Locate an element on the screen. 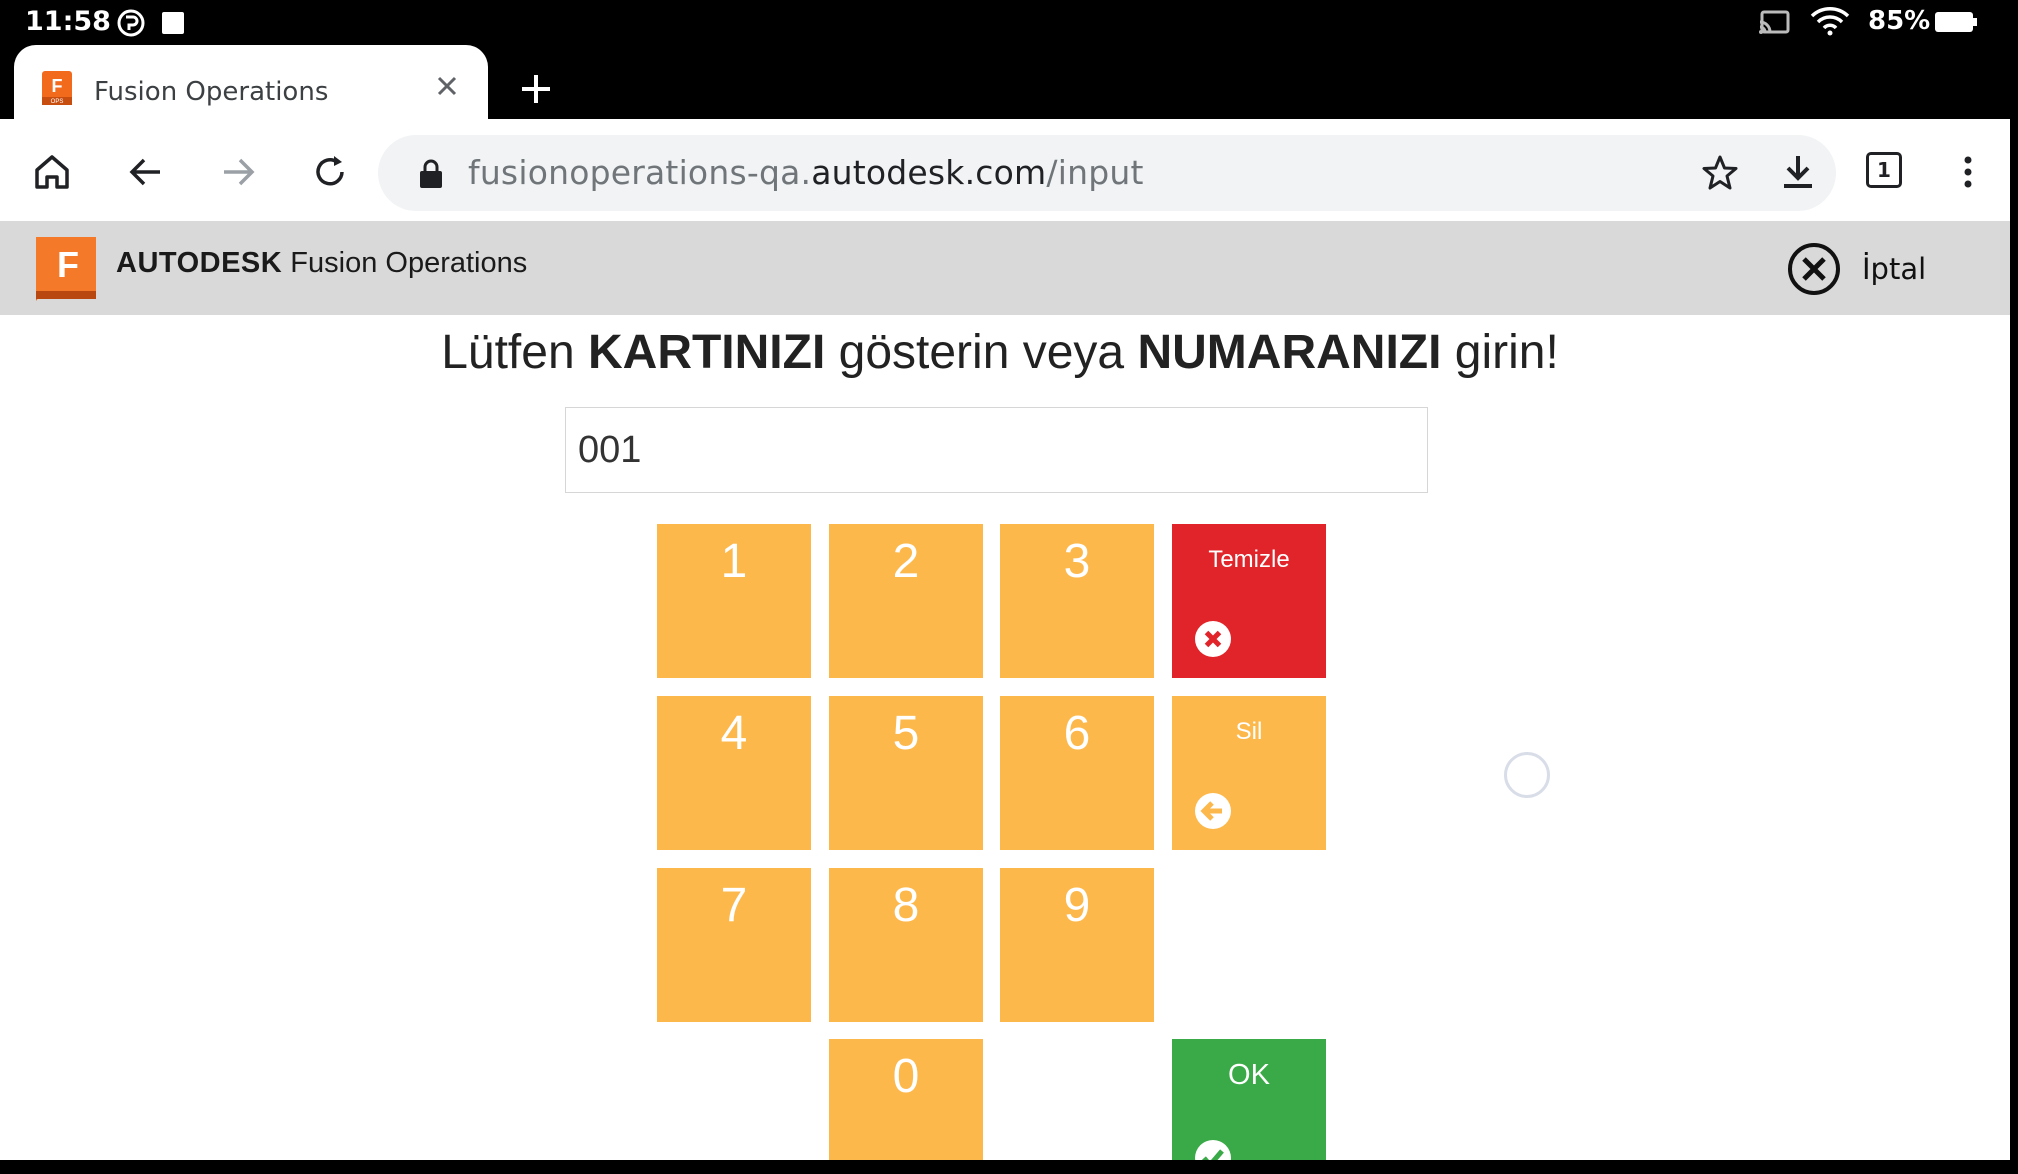  app-header: F AUTODESK Fusion Operations İptal is located at coordinates (1005, 268).